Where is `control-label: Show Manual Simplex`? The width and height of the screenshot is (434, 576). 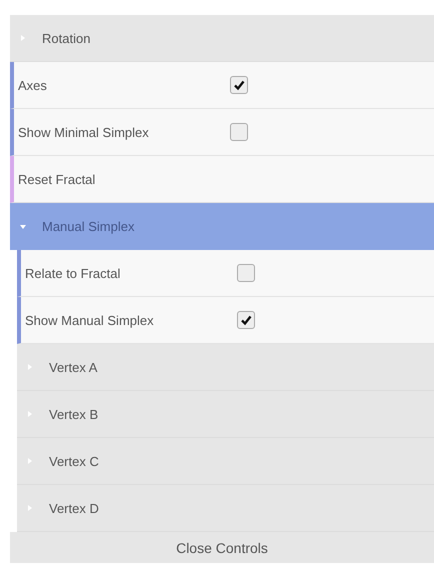 control-label: Show Manual Simplex is located at coordinates (89, 320).